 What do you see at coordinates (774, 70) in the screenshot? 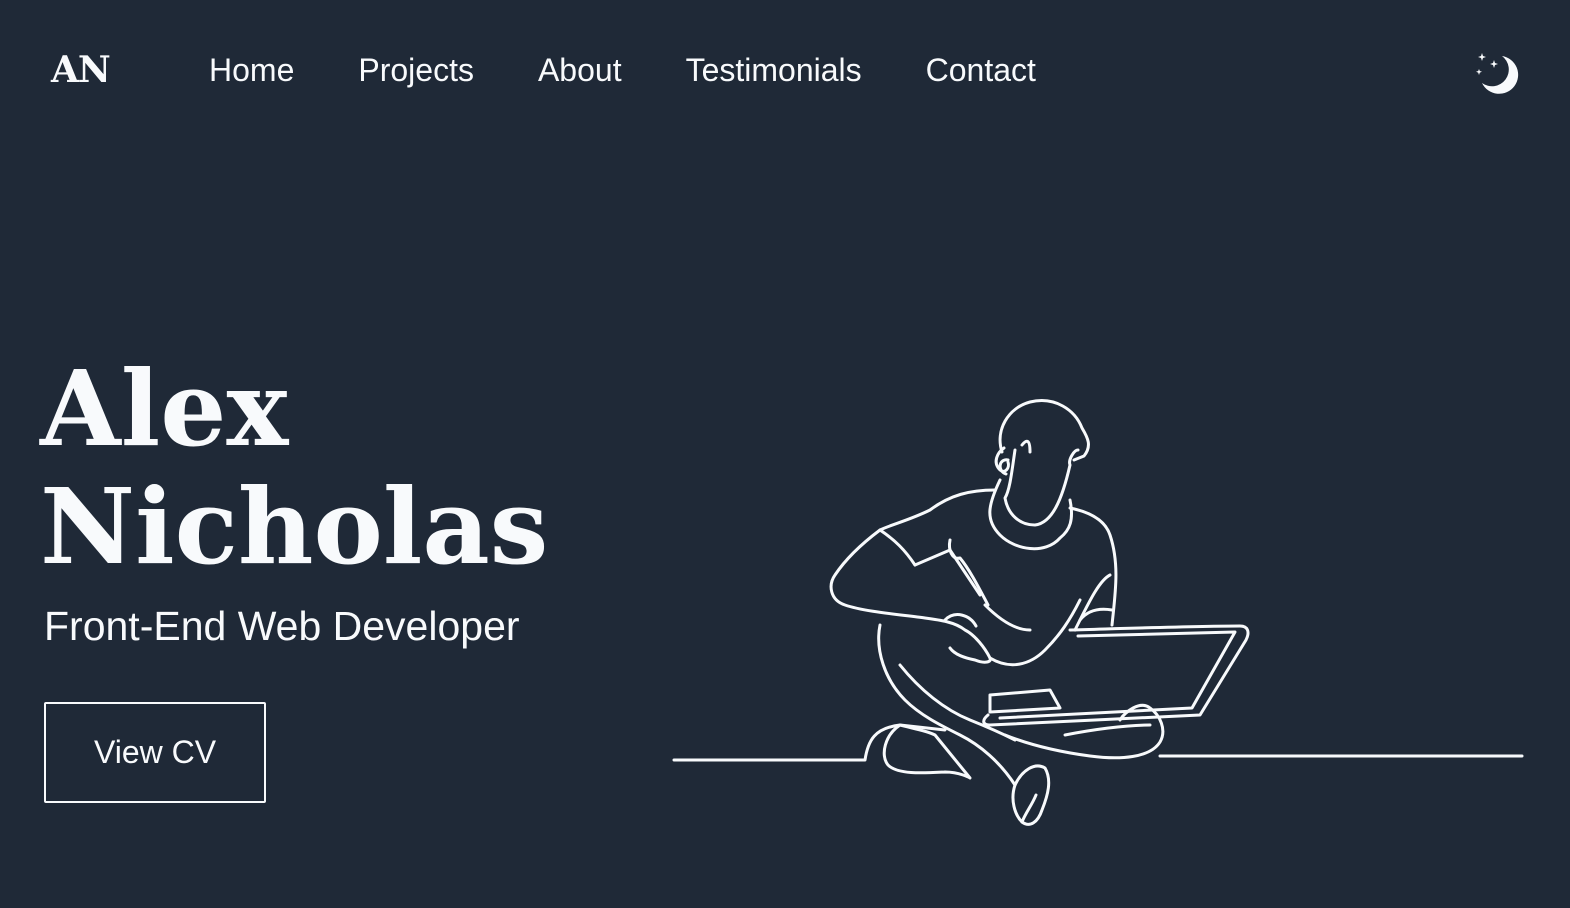
I see `nav-testimonials: Testimonials` at bounding box center [774, 70].